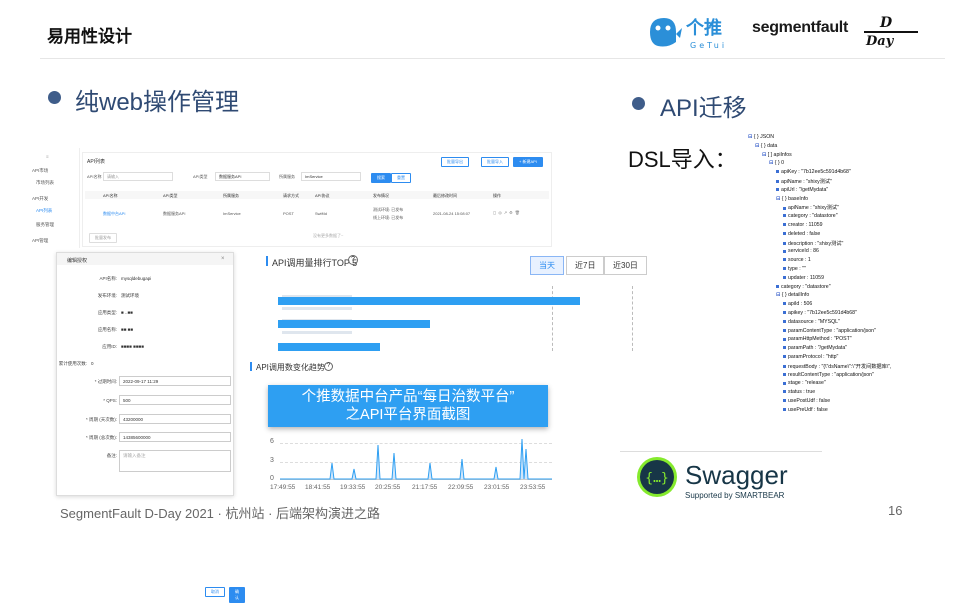 Image resolution: width=960 pixels, height=603 pixels. I want to click on total-label: * 周期 (总次数):, so click(101, 437).